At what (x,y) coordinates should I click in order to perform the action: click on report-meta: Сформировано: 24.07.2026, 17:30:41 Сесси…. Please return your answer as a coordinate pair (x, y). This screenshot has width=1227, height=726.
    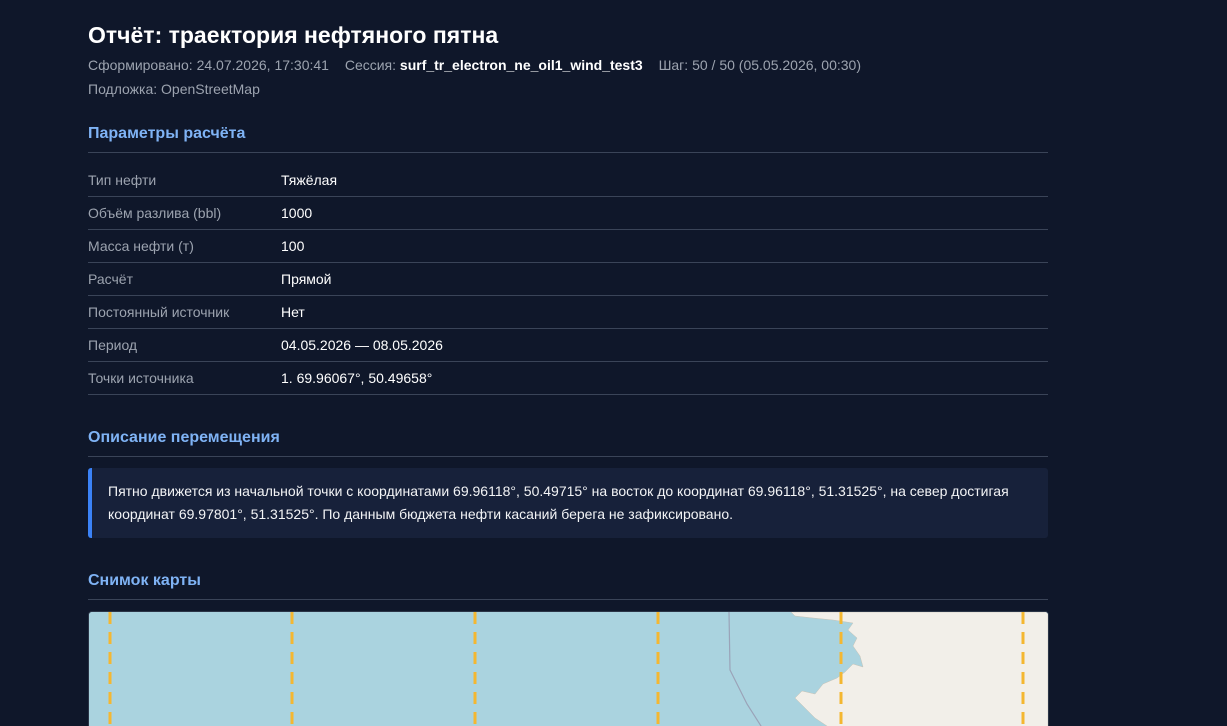
    Looking at the image, I should click on (474, 65).